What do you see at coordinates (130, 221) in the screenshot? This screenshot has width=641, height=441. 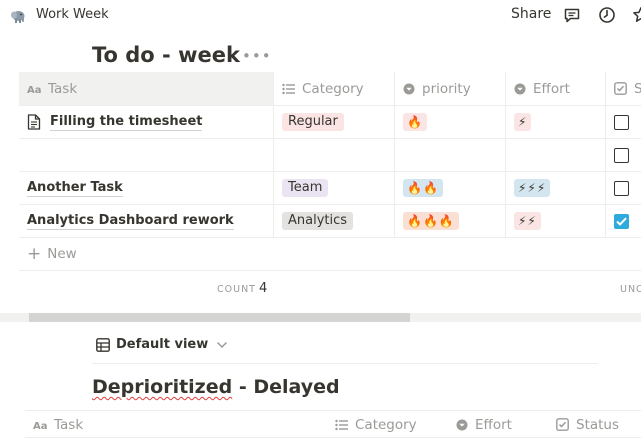 I see `task-name: Analytics Dashboard rework` at bounding box center [130, 221].